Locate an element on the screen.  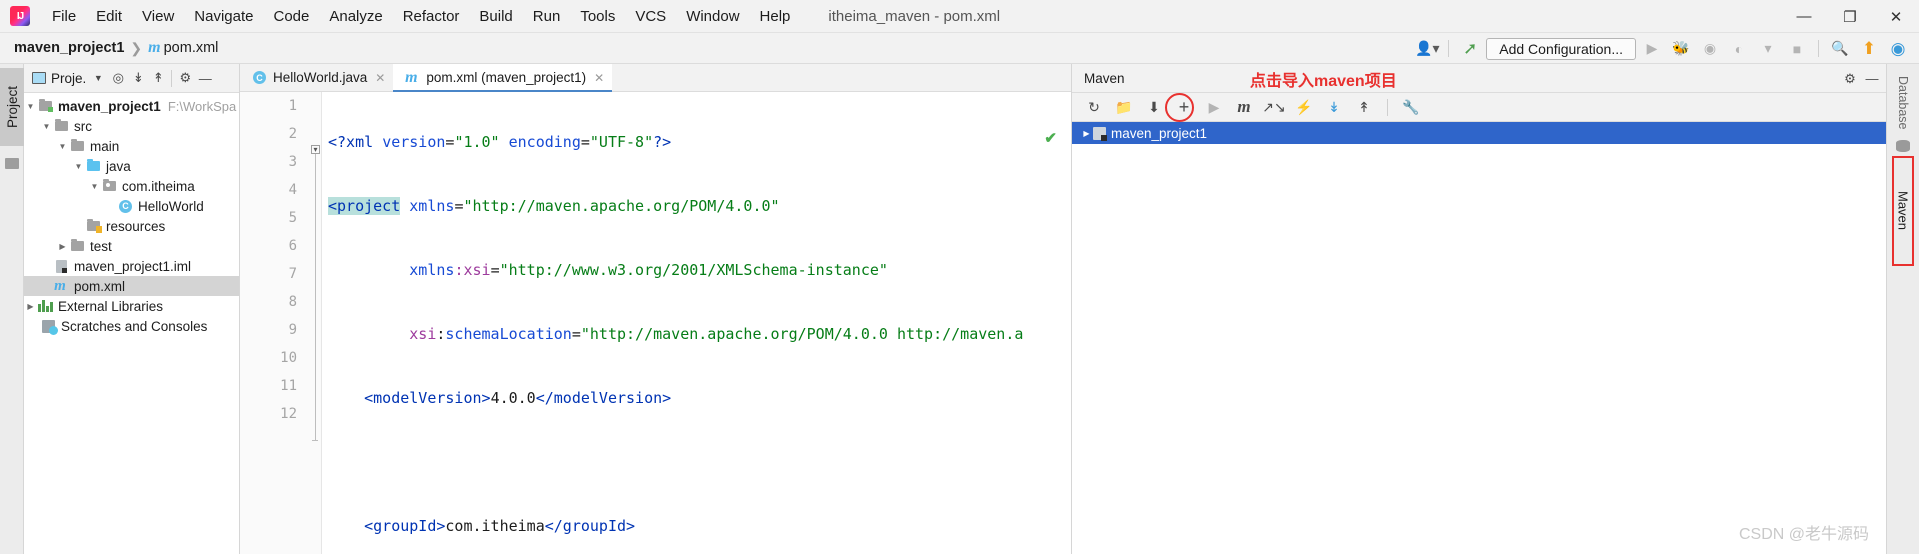
run-coverage-icon: ◉ is located at coordinates (1710, 49).